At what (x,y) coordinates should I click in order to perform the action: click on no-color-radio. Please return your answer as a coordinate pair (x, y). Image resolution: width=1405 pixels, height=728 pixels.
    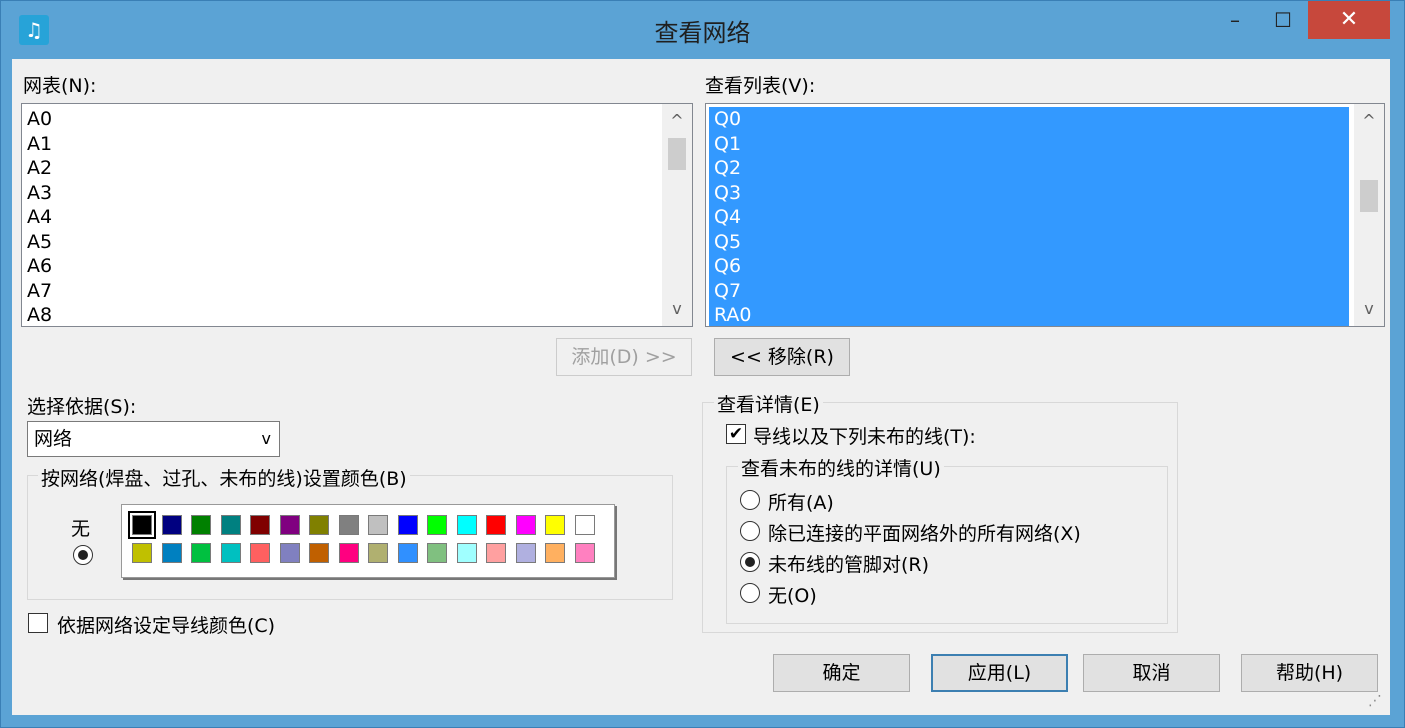
    Looking at the image, I should click on (83, 555).